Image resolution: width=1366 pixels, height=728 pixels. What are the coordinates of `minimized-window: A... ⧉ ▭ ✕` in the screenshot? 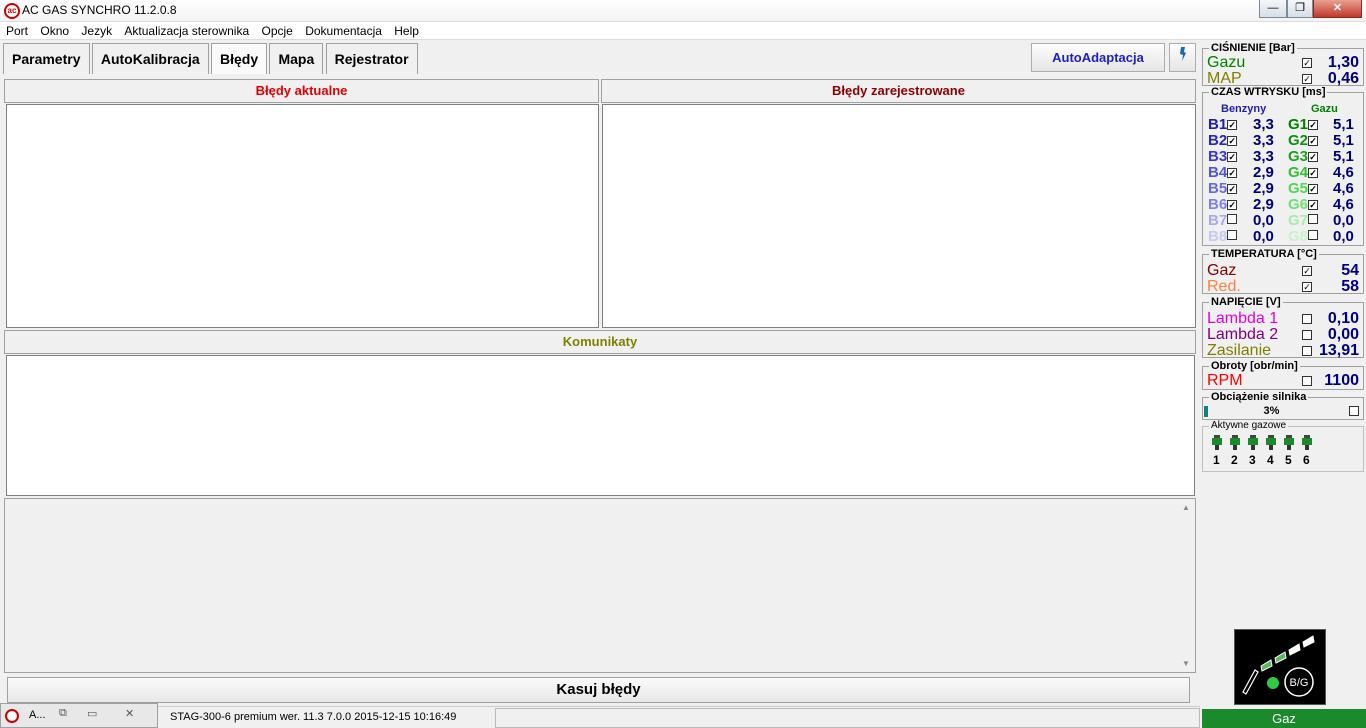 It's located at (79, 715).